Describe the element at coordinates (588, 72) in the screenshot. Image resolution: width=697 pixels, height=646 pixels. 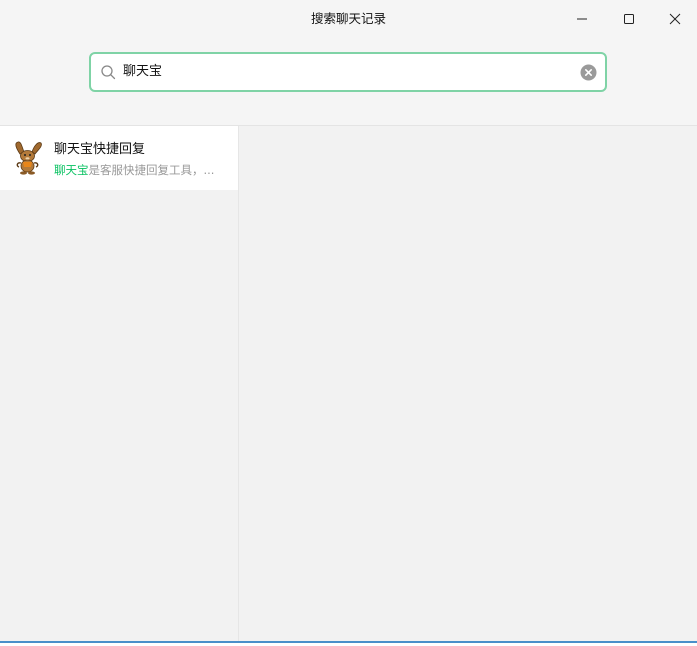
I see `clear-search-icon` at that location.